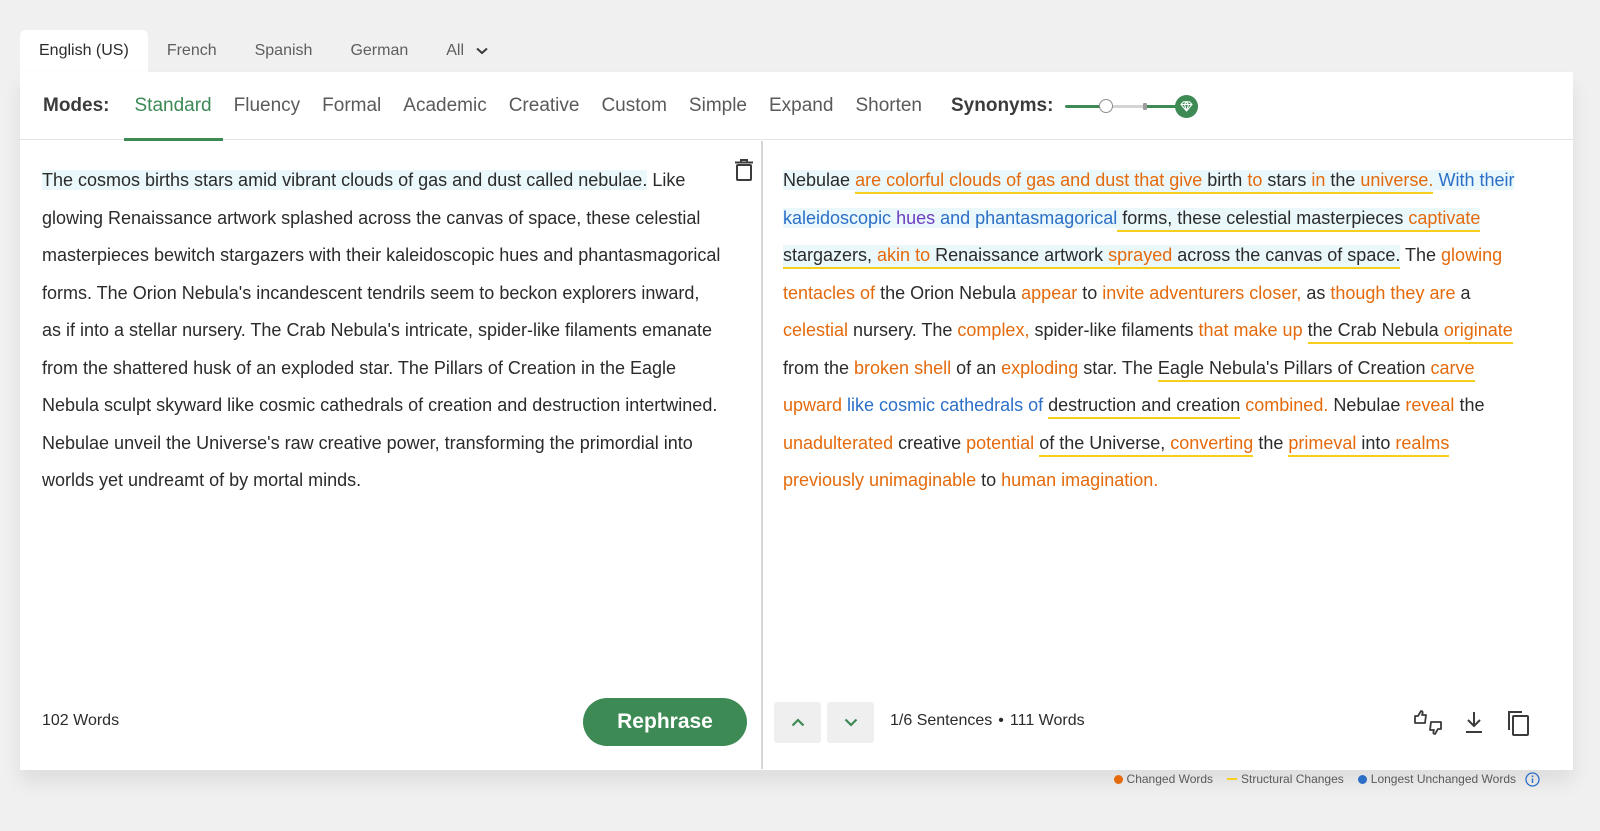 This screenshot has width=1600, height=831. I want to click on chevron-up-icon, so click(797, 722).